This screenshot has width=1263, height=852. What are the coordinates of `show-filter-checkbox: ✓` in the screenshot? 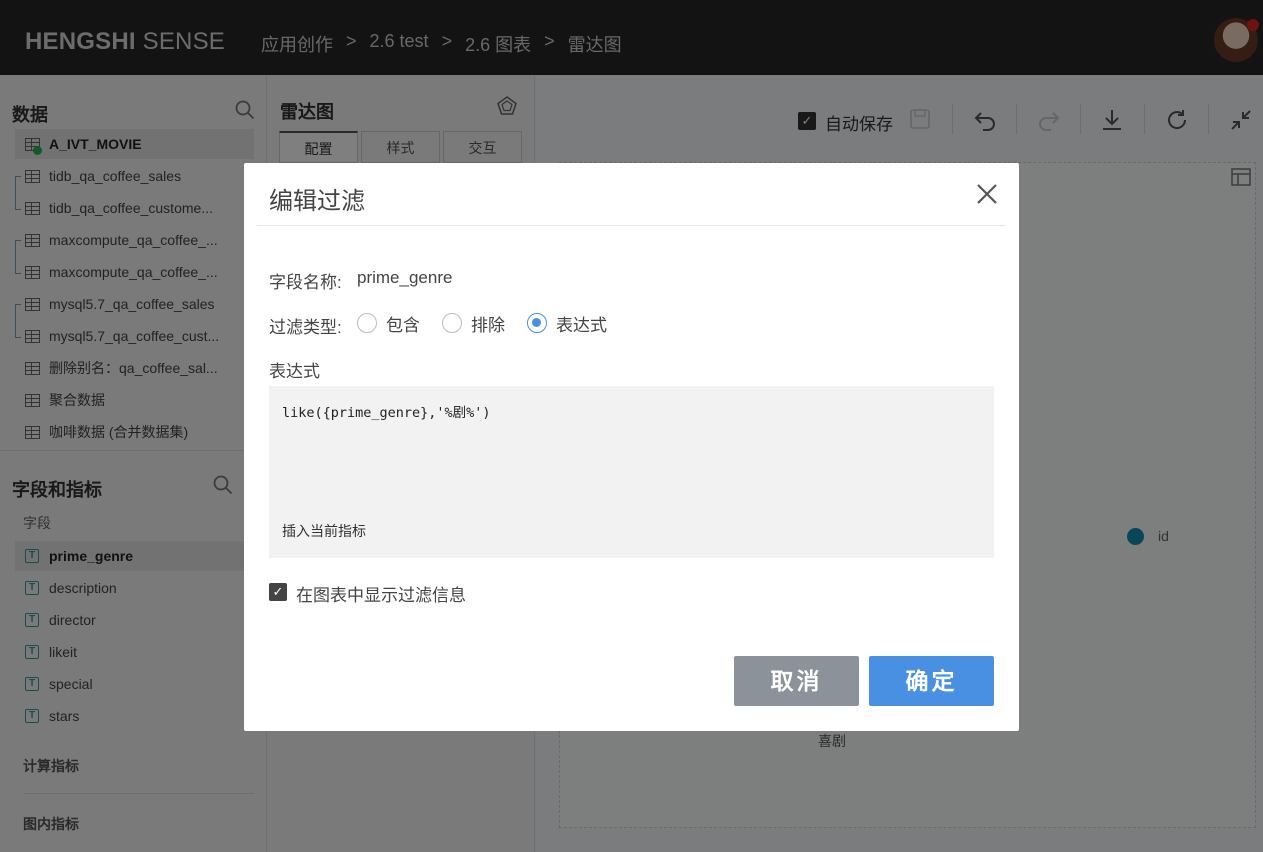 It's located at (278, 592).